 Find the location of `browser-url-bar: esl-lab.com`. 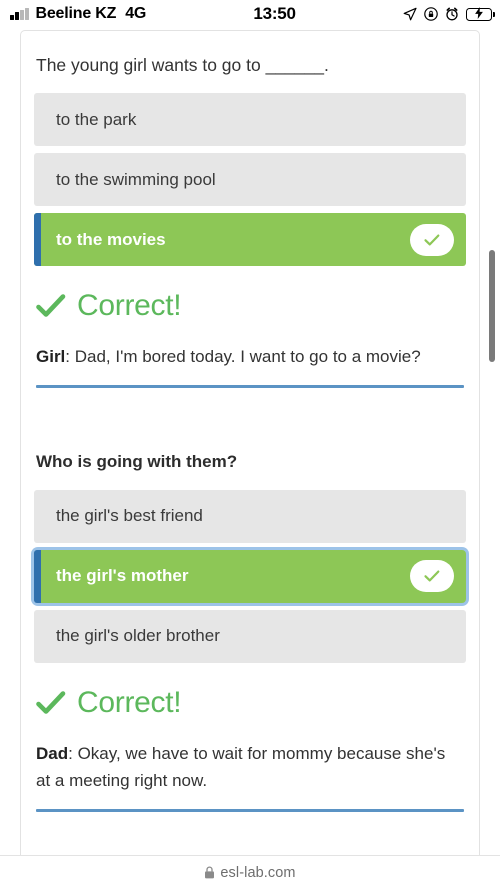

browser-url-bar: esl-lab.com is located at coordinates (250, 872).